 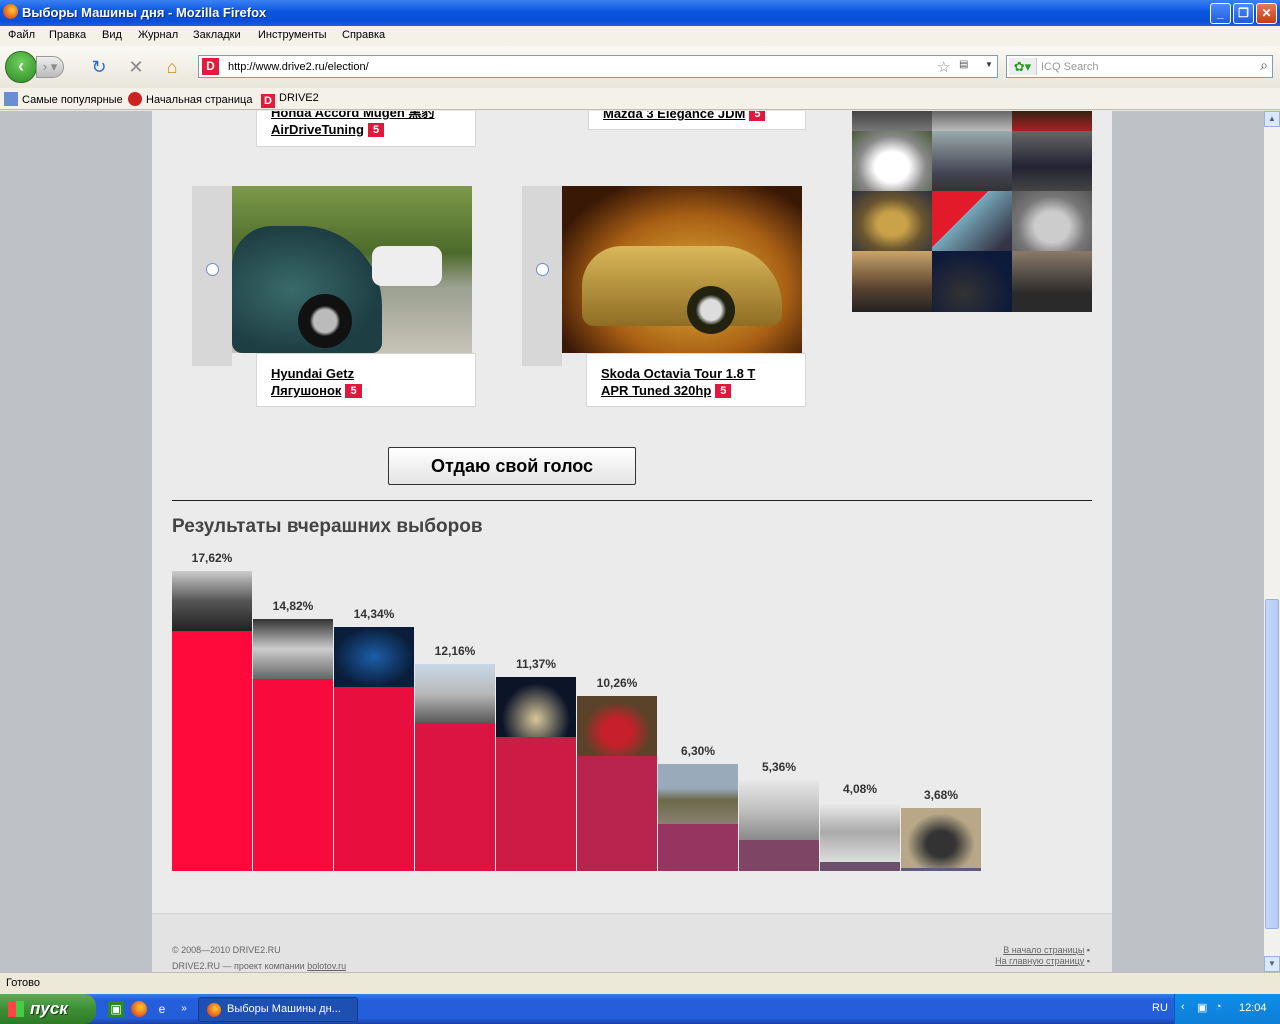 I want to click on minimize-button: _, so click(x=1220, y=13).